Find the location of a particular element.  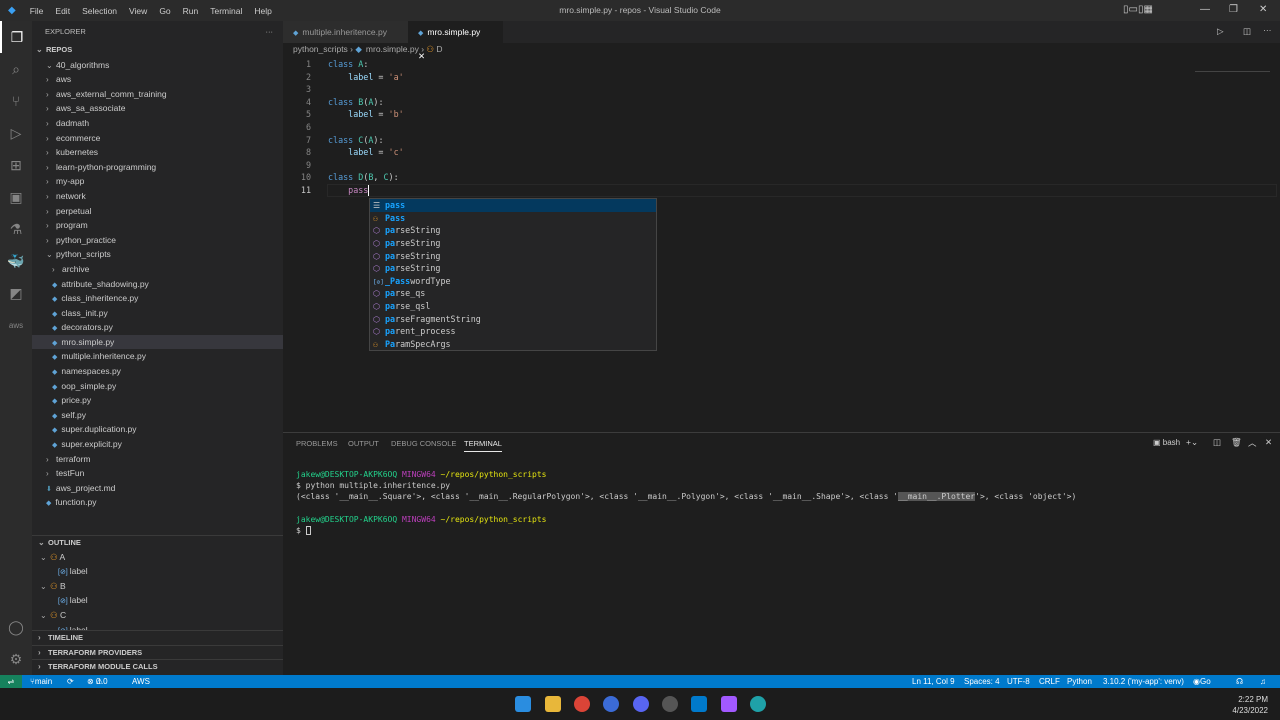

breadcrumb-folder: python_scripts is located at coordinates (320, 49).